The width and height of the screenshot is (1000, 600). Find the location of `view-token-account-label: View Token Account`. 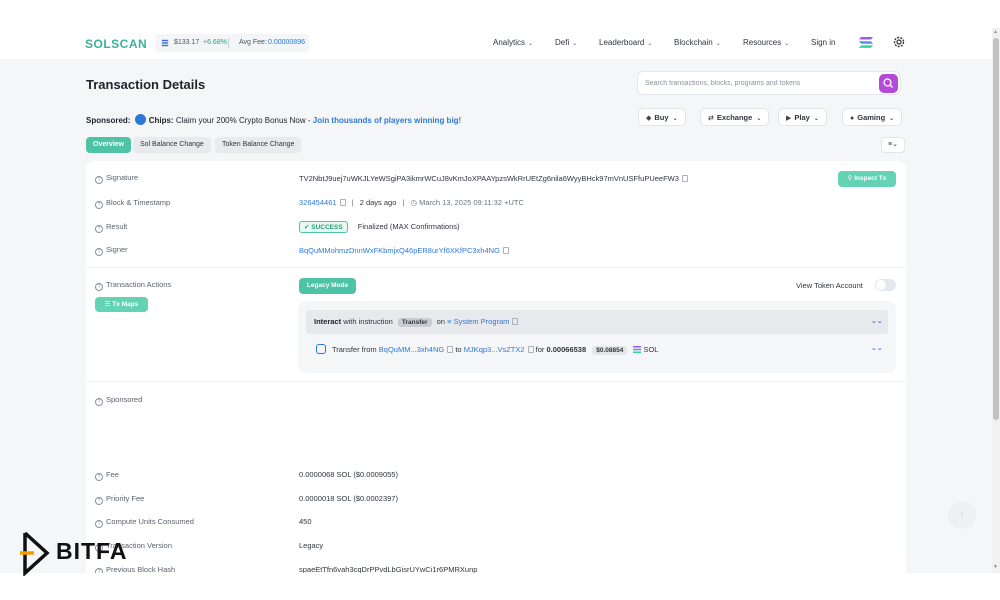

view-token-account-label: View Token Account is located at coordinates (829, 285).